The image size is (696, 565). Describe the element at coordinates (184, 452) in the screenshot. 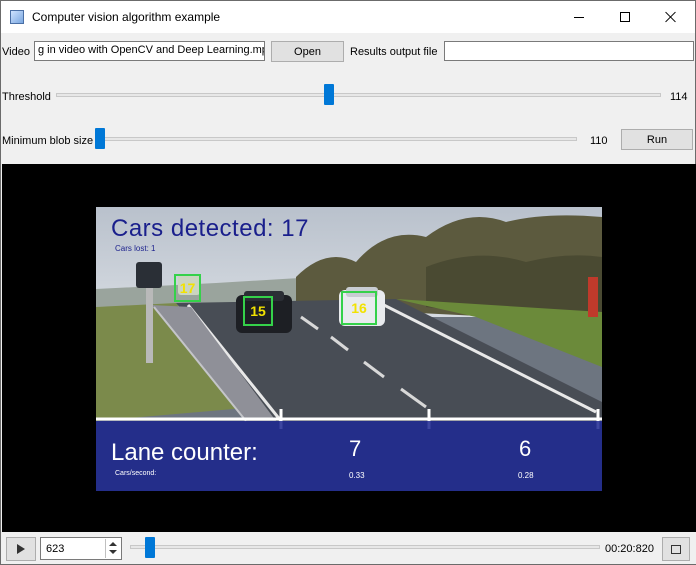

I see `lane-counter-title: Lane counter:` at that location.